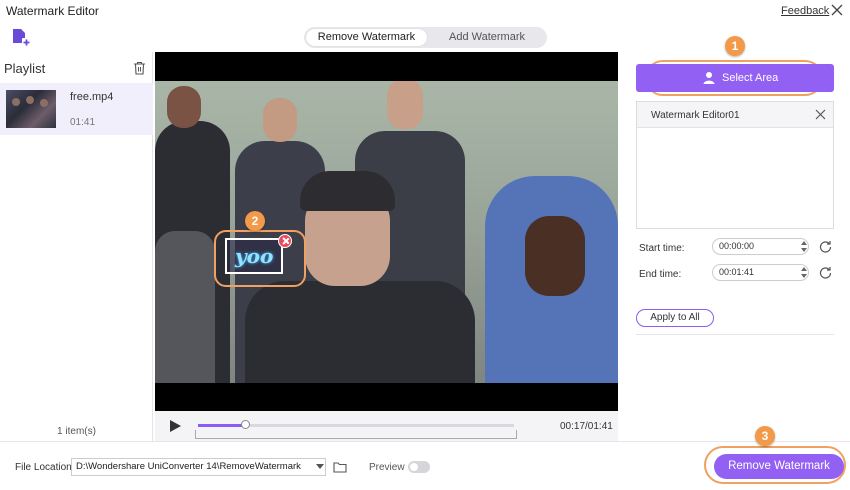 The width and height of the screenshot is (850, 490). I want to click on window-title: Watermark Editor, so click(52, 11).